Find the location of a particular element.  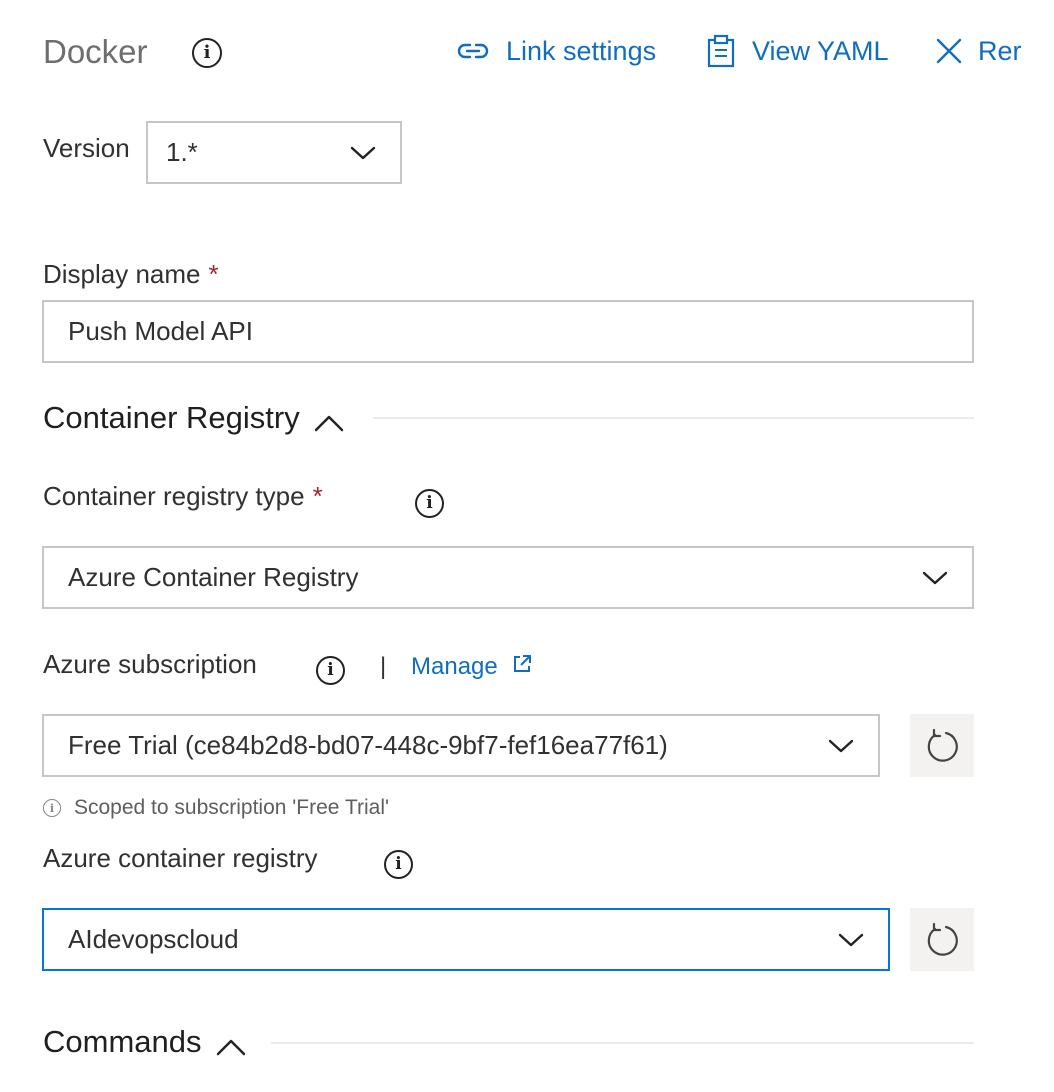

info-icon: i is located at coordinates (52, 808).